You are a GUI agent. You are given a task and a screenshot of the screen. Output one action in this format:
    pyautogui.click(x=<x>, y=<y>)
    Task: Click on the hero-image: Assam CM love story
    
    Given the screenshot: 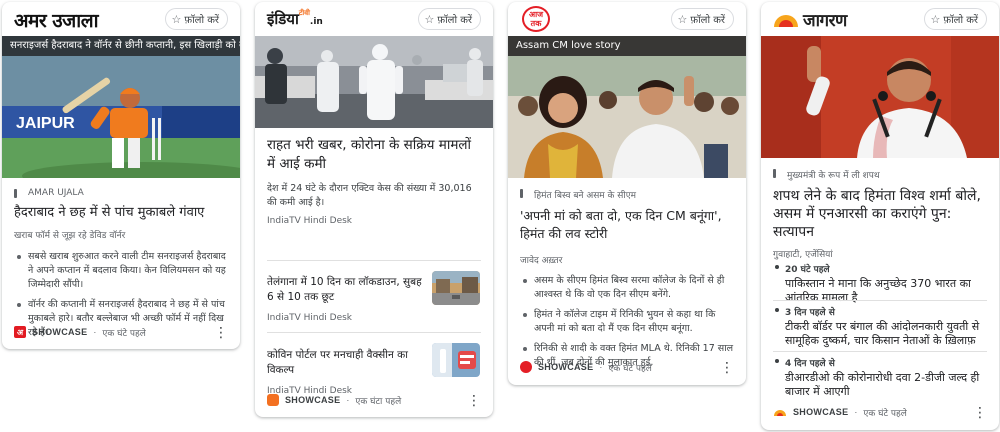 What is the action you would take?
    pyautogui.click(x=627, y=107)
    